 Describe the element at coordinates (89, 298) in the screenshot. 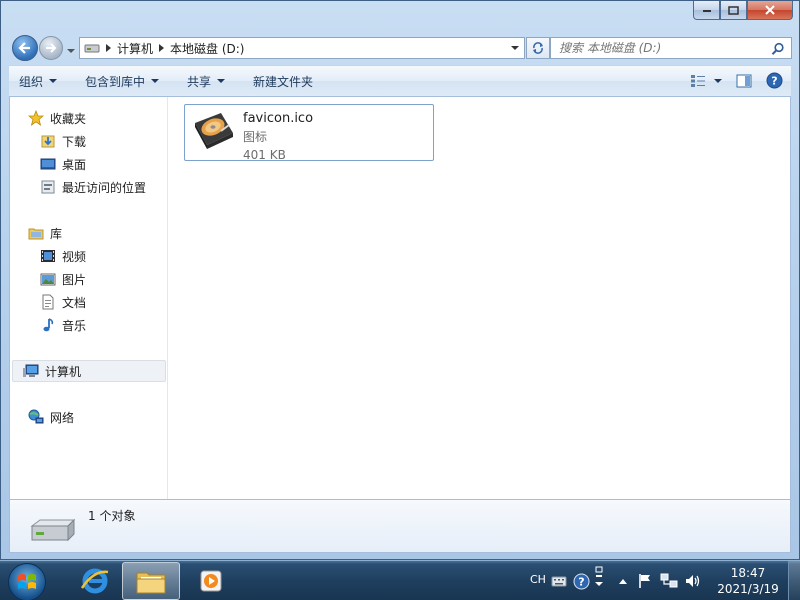

I see `navigation-pane: 收藏夹 下载 桌面 最近访问的位置 库 视频` at that location.